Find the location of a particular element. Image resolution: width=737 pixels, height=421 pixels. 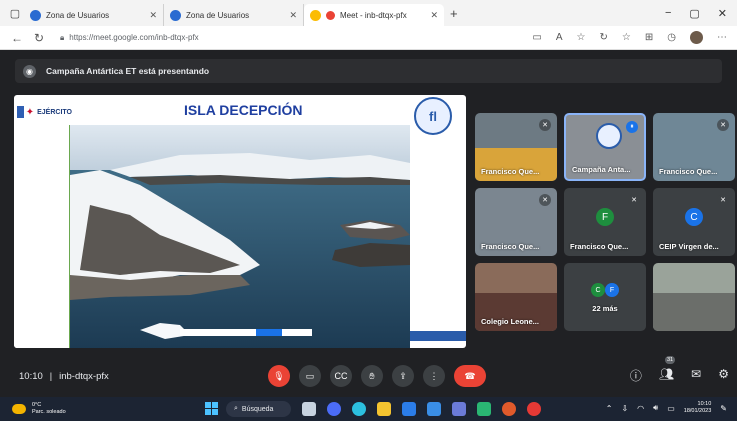

battery-icon: ▭ is located at coordinates (671, 408).